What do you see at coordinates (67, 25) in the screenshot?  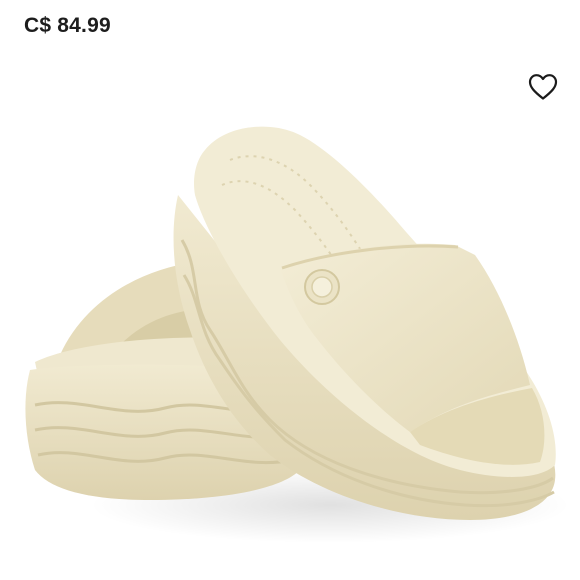 I see `product-price: C$ 84.99` at bounding box center [67, 25].